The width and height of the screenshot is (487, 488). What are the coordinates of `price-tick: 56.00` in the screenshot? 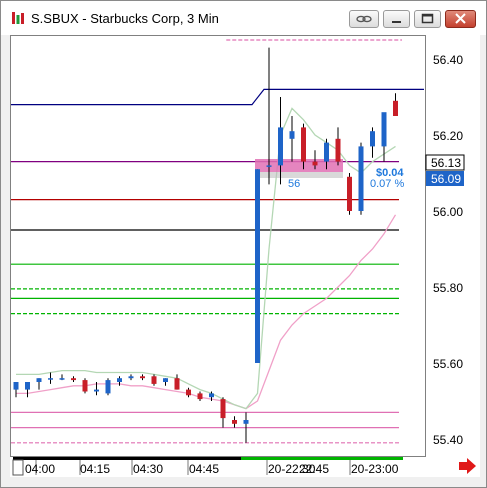 It's located at (448, 212).